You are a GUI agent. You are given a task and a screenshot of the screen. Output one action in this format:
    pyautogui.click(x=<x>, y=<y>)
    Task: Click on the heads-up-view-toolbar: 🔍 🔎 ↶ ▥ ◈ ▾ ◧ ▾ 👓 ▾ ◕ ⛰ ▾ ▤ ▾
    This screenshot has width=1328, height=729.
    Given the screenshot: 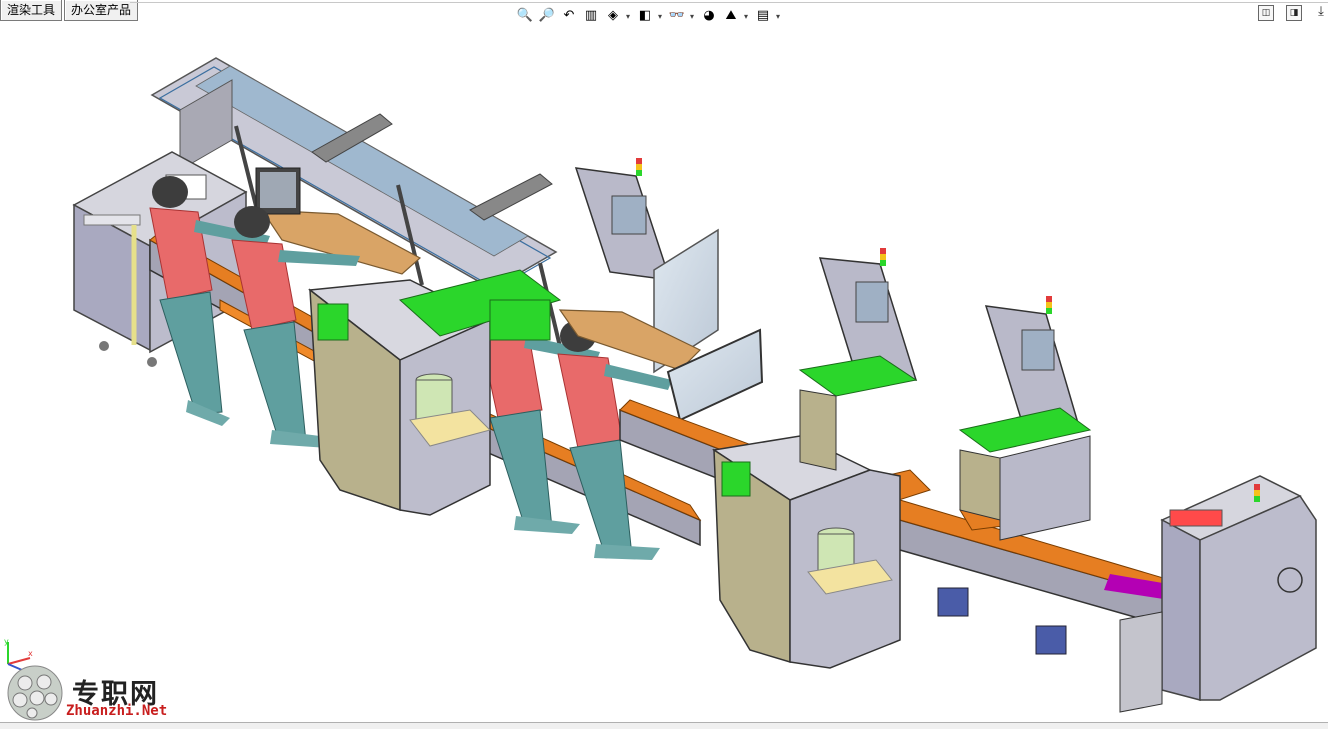 What is the action you would take?
    pyautogui.click(x=649, y=16)
    